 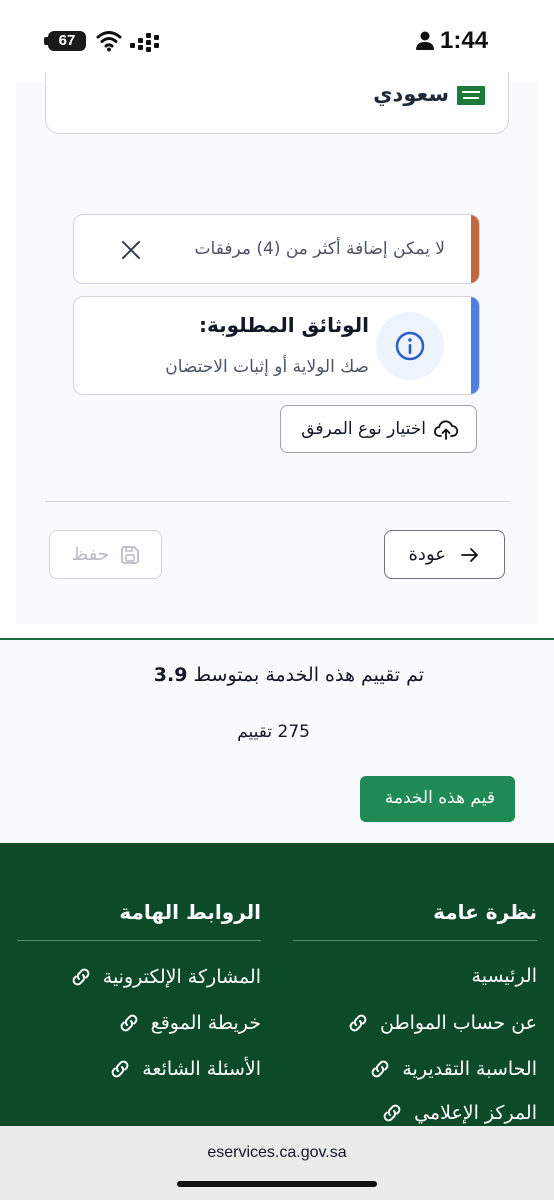 What do you see at coordinates (201, 1069) in the screenshot?
I see `footer-link-label: الأسئلة الشائعة` at bounding box center [201, 1069].